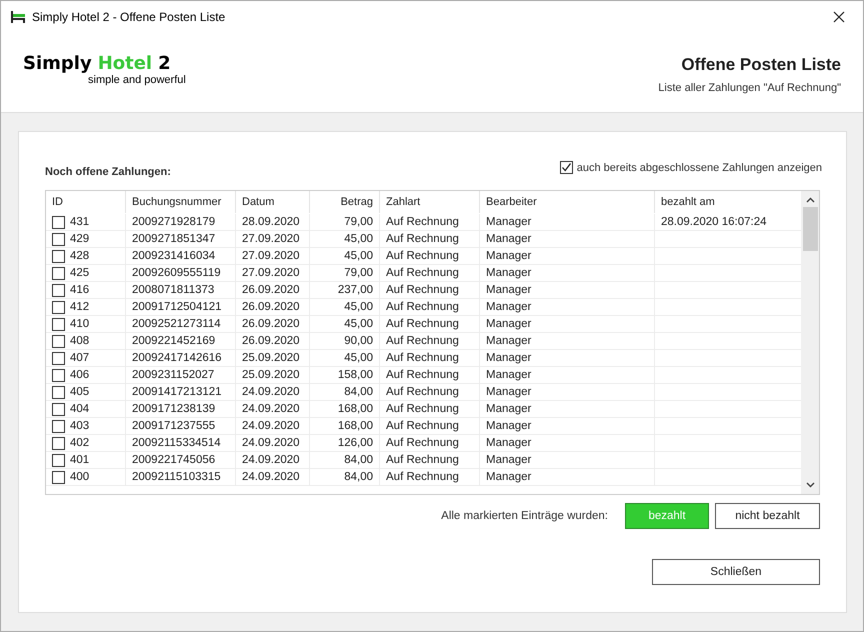  What do you see at coordinates (18, 17) in the screenshot?
I see `bed-icon` at bounding box center [18, 17].